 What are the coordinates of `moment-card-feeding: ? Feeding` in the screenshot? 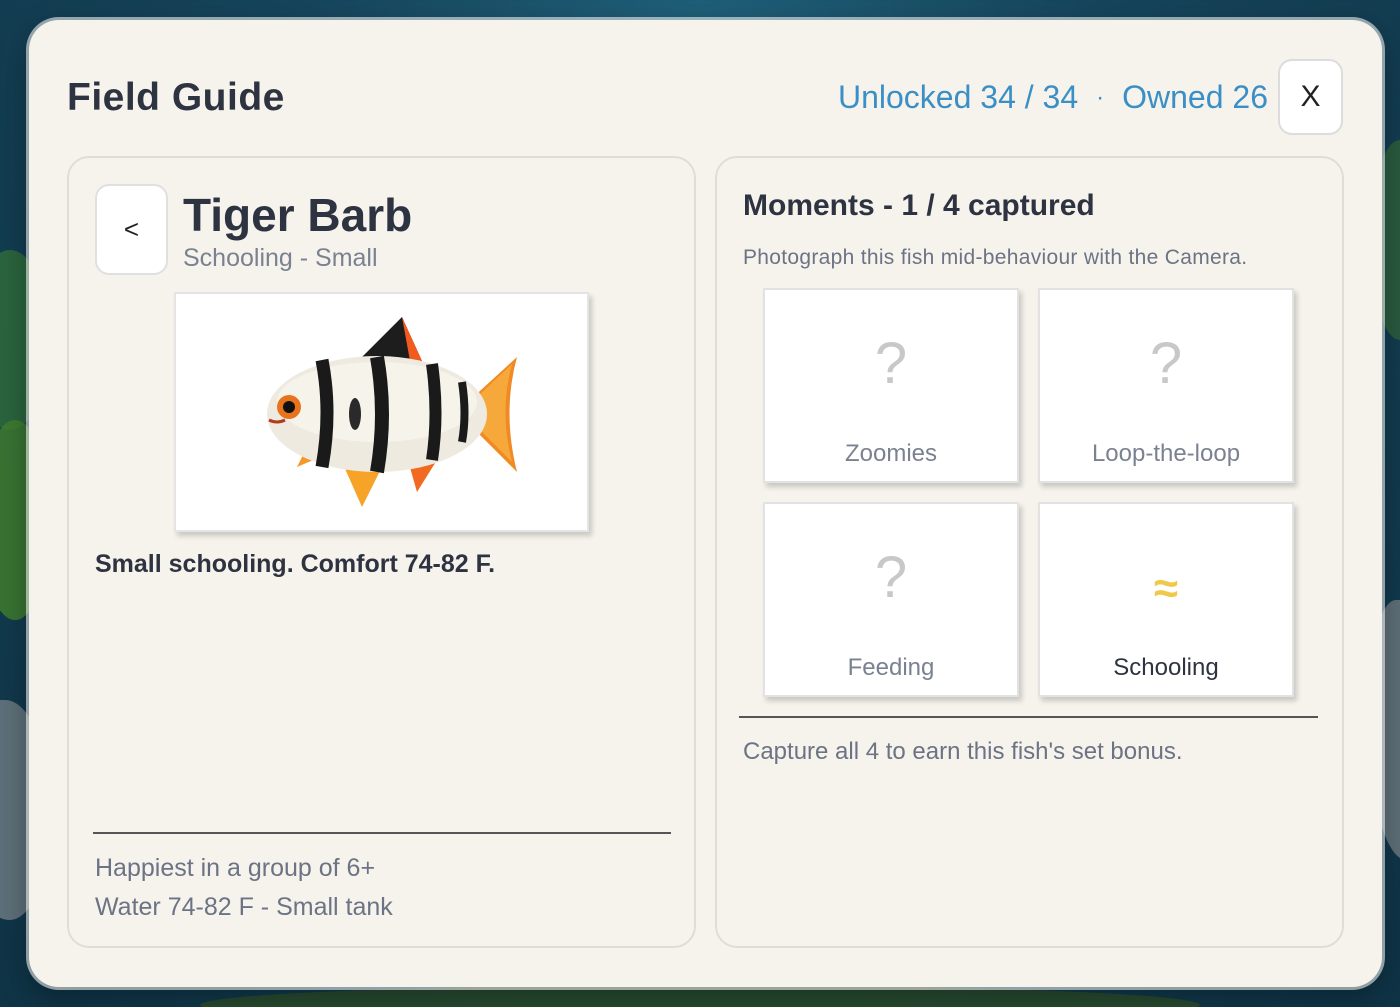 It's located at (891, 599).